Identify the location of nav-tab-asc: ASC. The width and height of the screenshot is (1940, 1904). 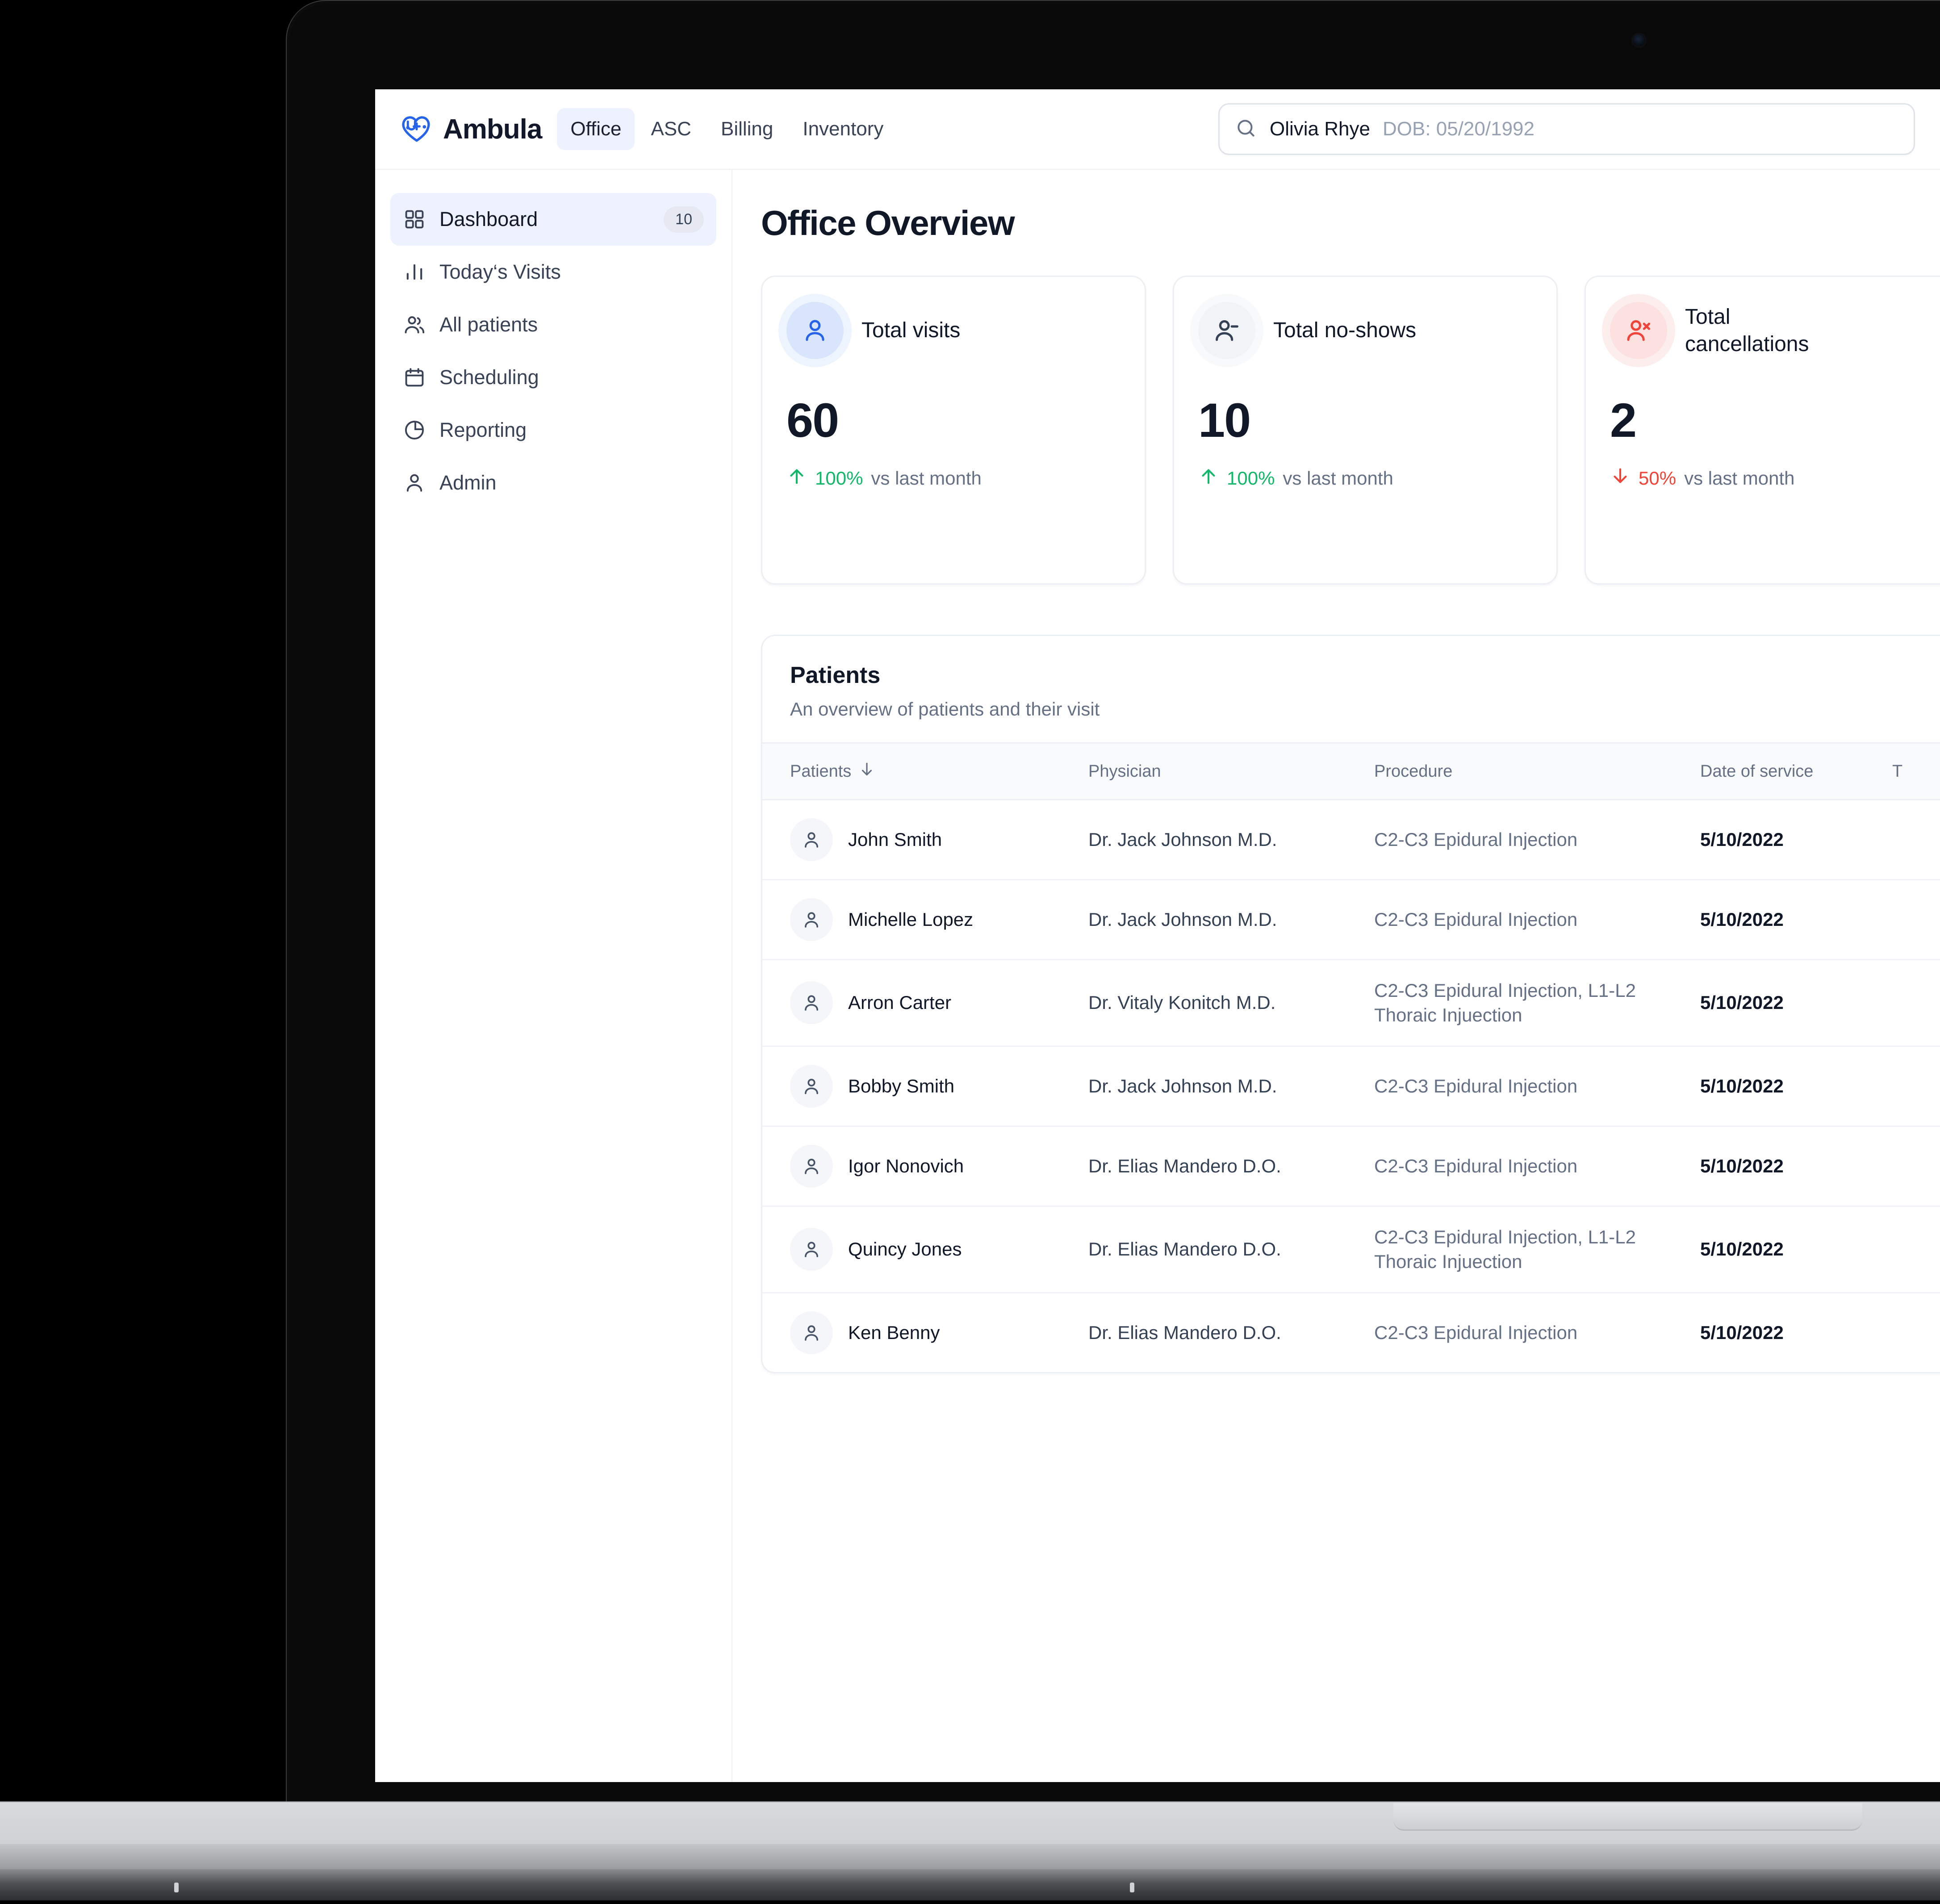
(670, 129).